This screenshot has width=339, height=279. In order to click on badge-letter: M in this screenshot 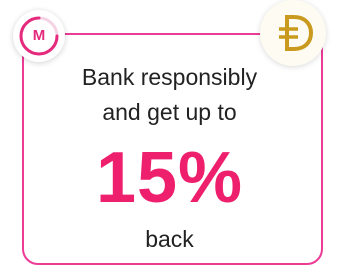, I will do `click(39, 35)`.